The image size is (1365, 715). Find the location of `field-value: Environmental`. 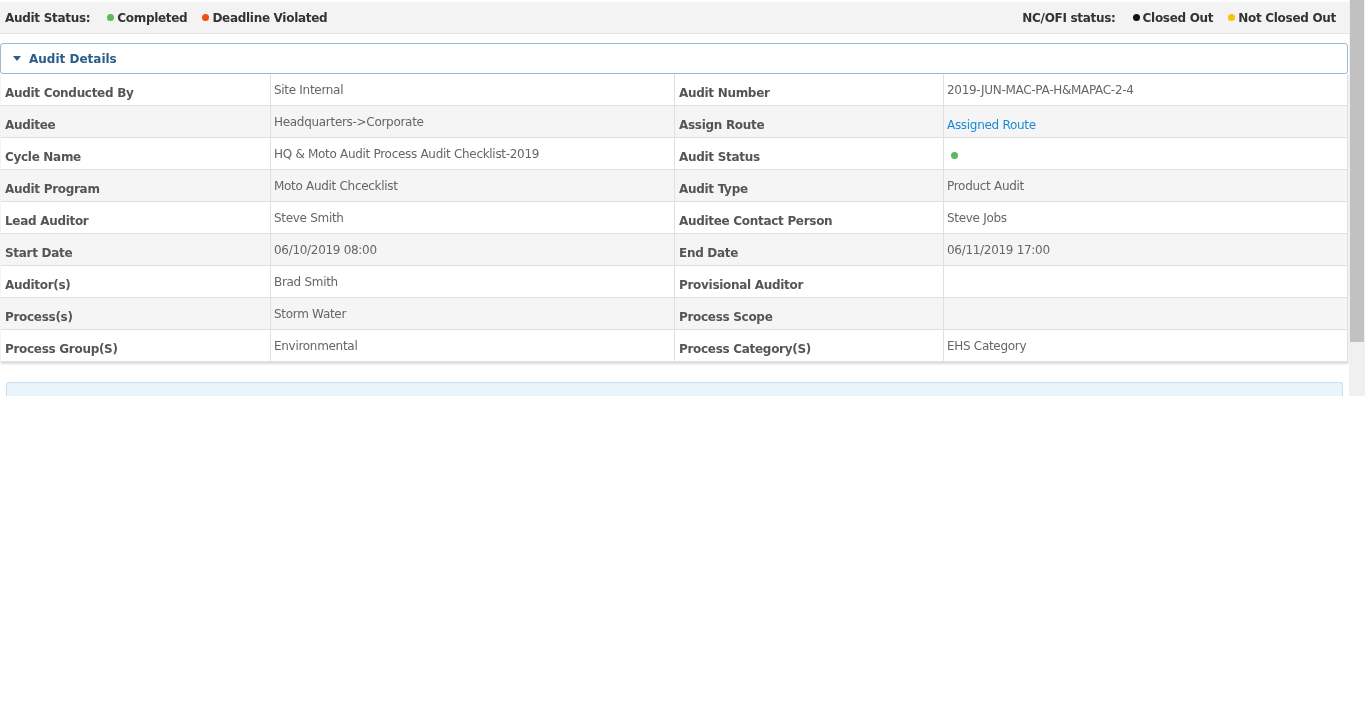

field-value: Environmental is located at coordinates (316, 346).